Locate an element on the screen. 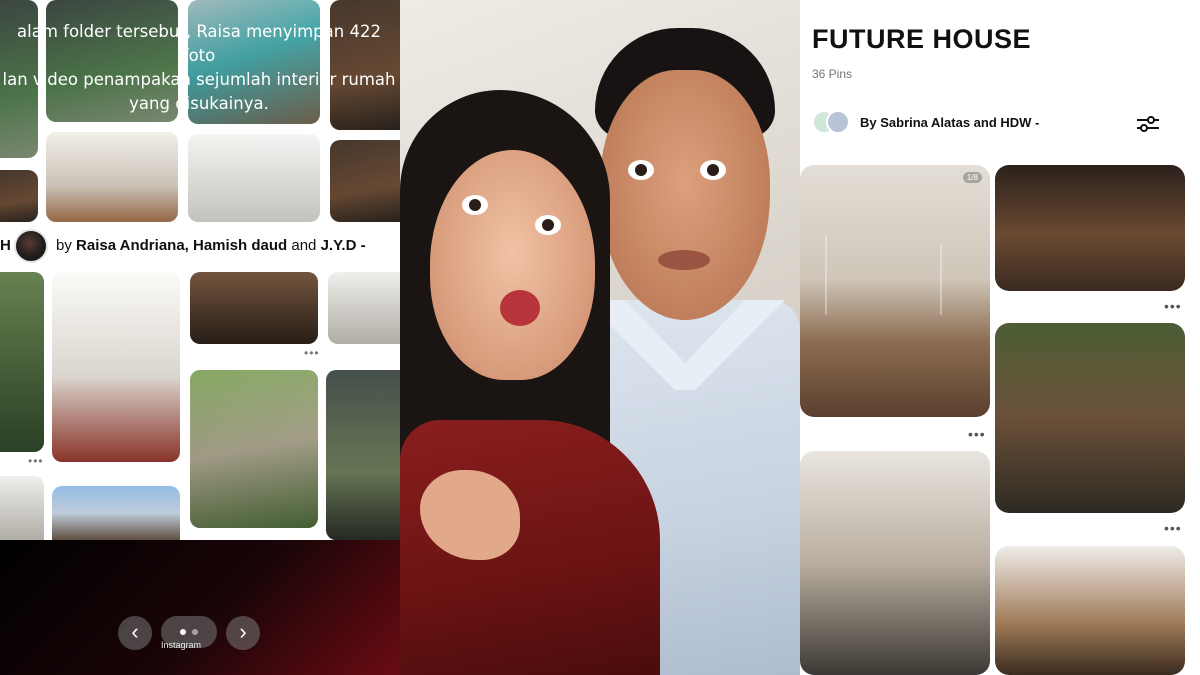 This screenshot has height=675, width=1200. cropped-text: H is located at coordinates (5, 245).